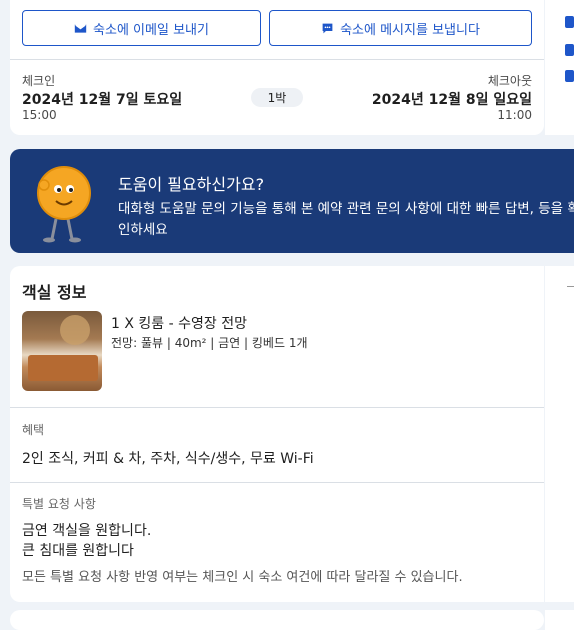 Image resolution: width=574 pixels, height=630 pixels. I want to click on checkin-label: 체크인, so click(39, 81).